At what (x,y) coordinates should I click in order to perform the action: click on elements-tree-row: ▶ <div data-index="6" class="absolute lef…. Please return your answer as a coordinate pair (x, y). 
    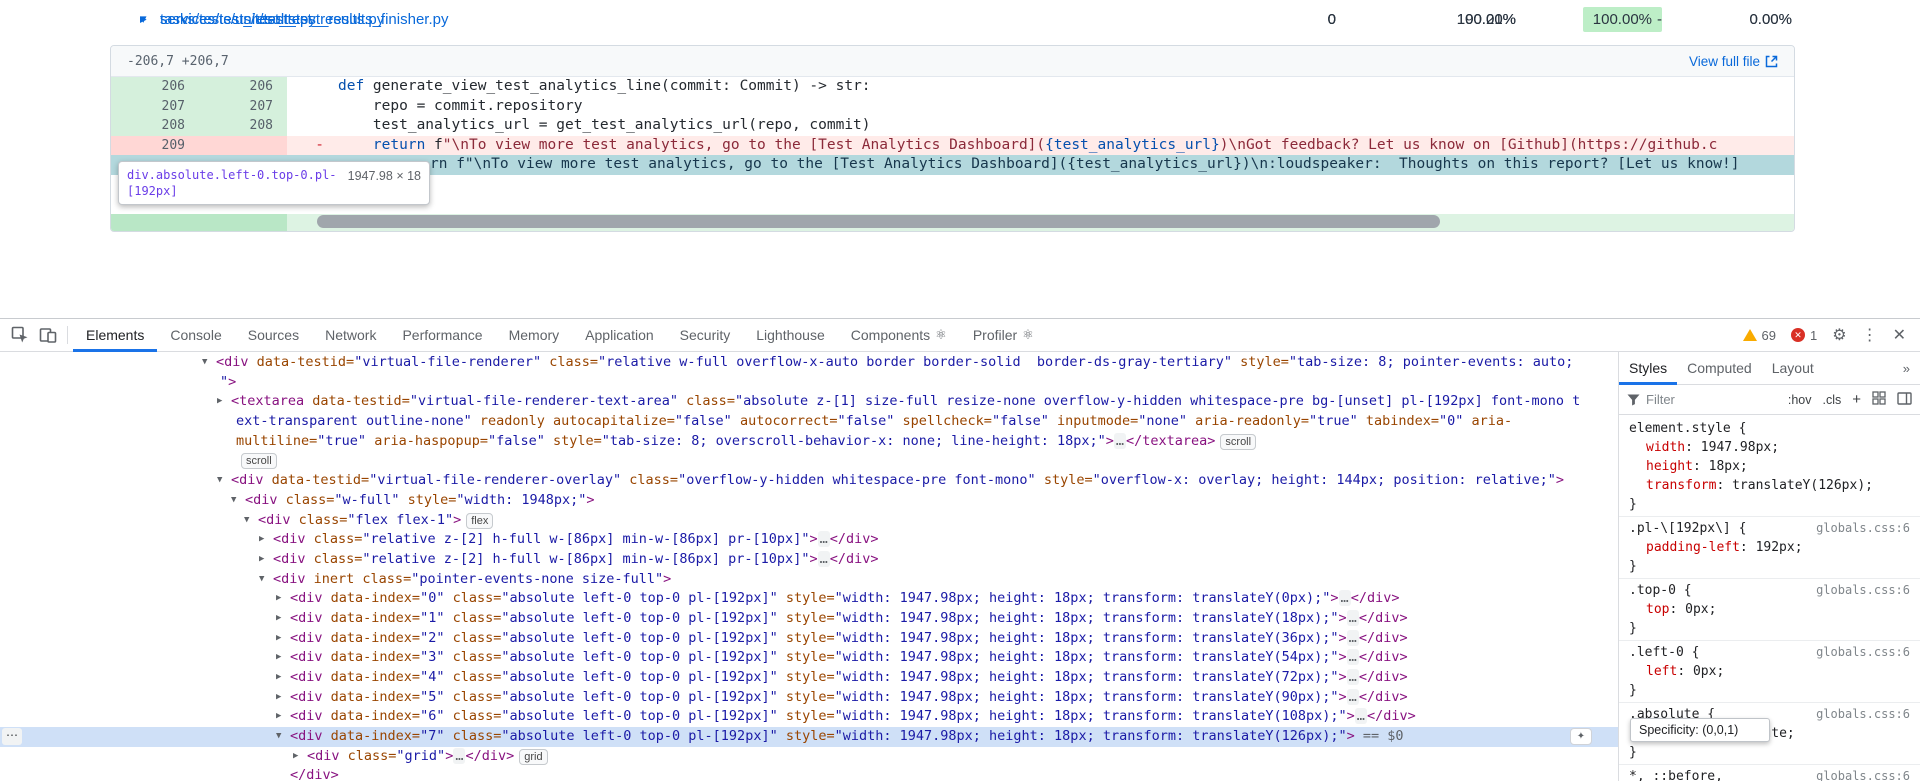
    Looking at the image, I should click on (809, 717).